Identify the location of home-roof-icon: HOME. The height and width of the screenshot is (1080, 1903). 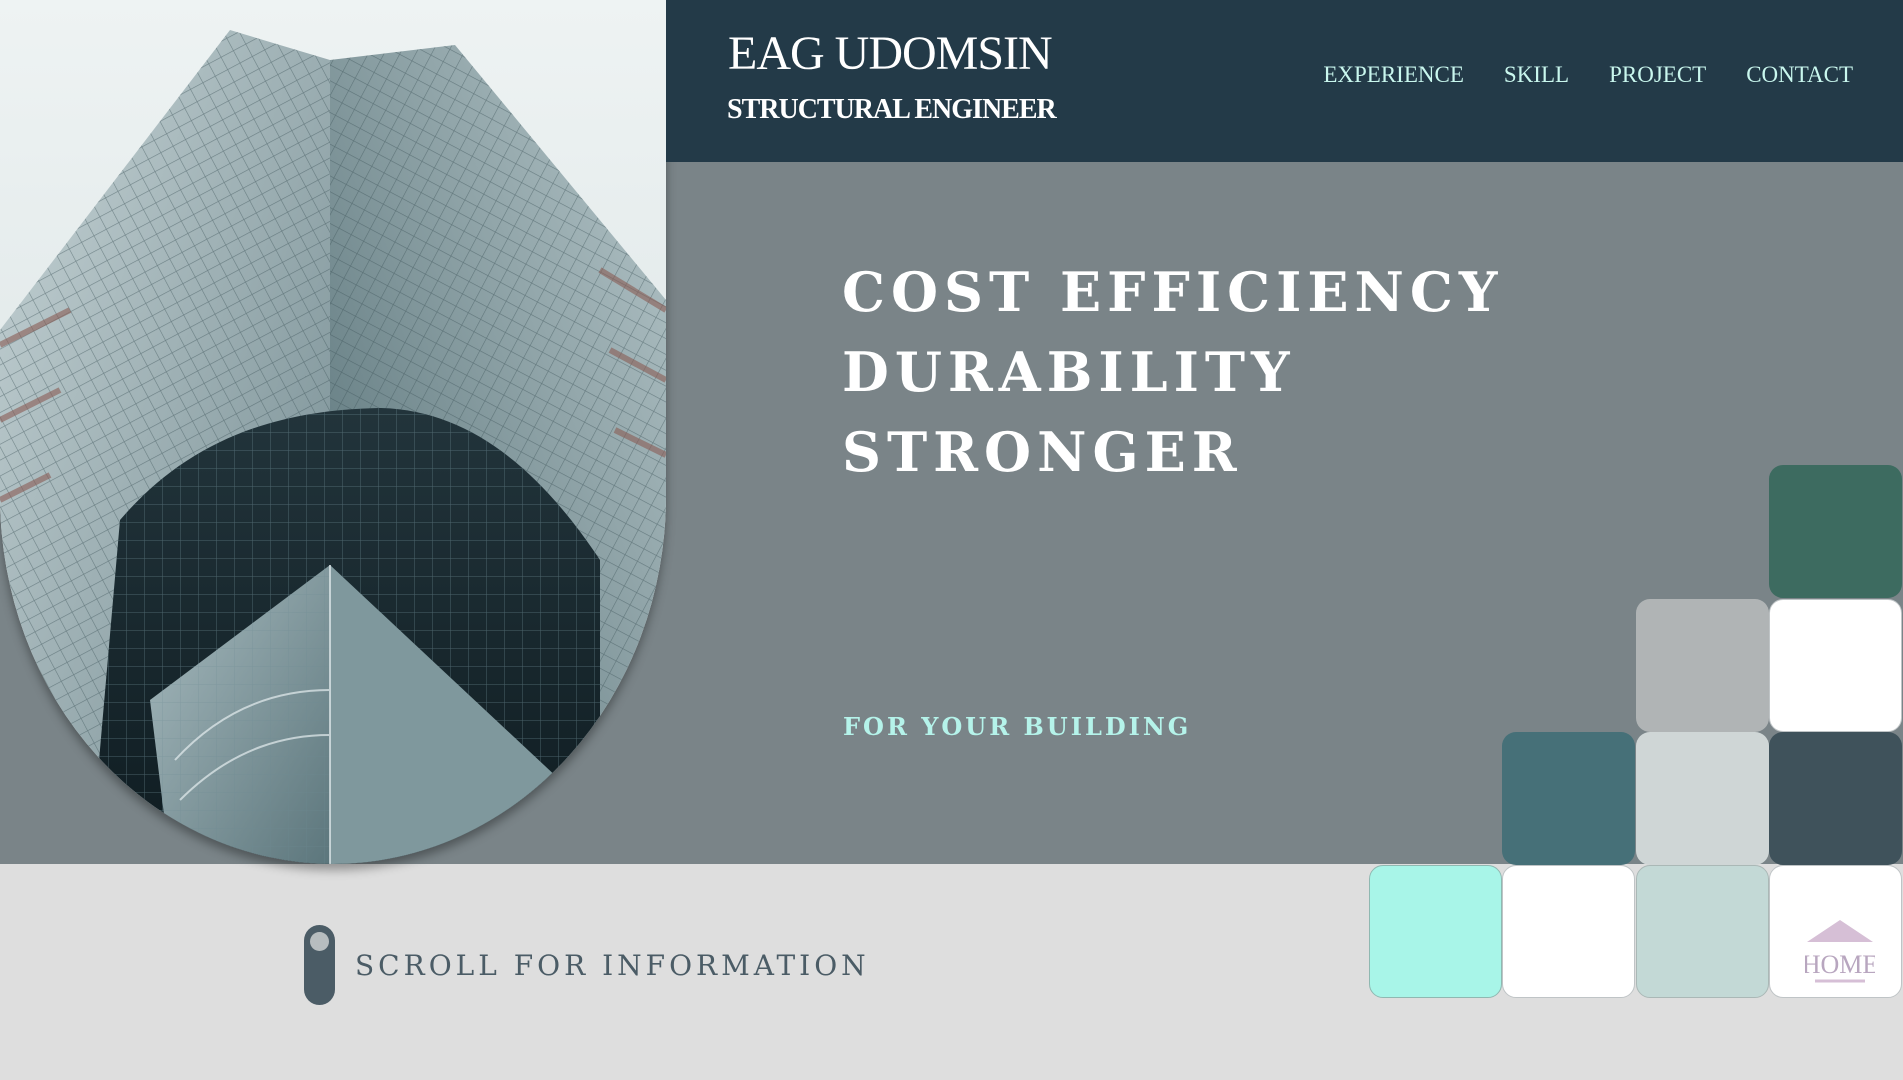
(1840, 952).